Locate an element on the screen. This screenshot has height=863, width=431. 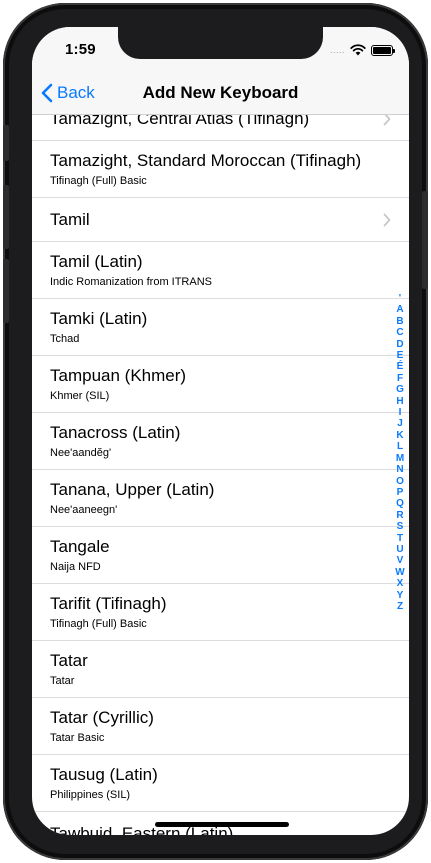
index-letter: ' is located at coordinates (400, 298).